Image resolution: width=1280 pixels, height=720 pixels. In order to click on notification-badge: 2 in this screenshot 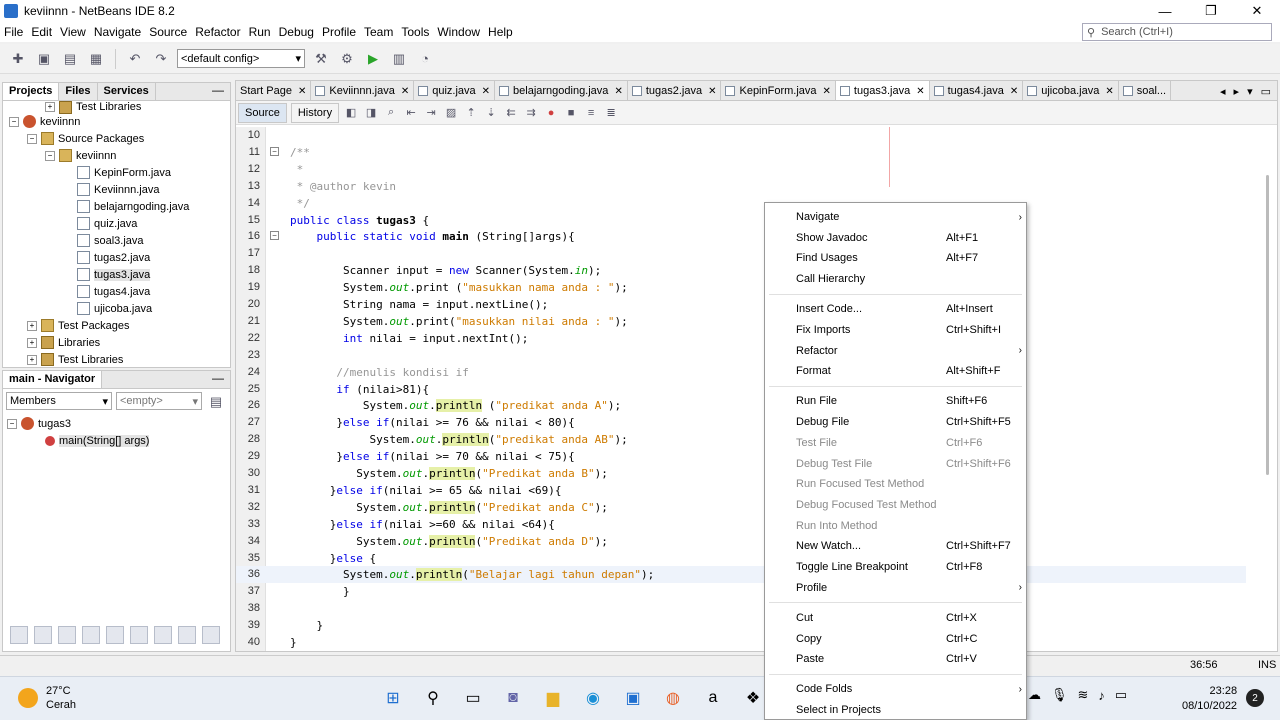, I will do `click(1255, 698)`.